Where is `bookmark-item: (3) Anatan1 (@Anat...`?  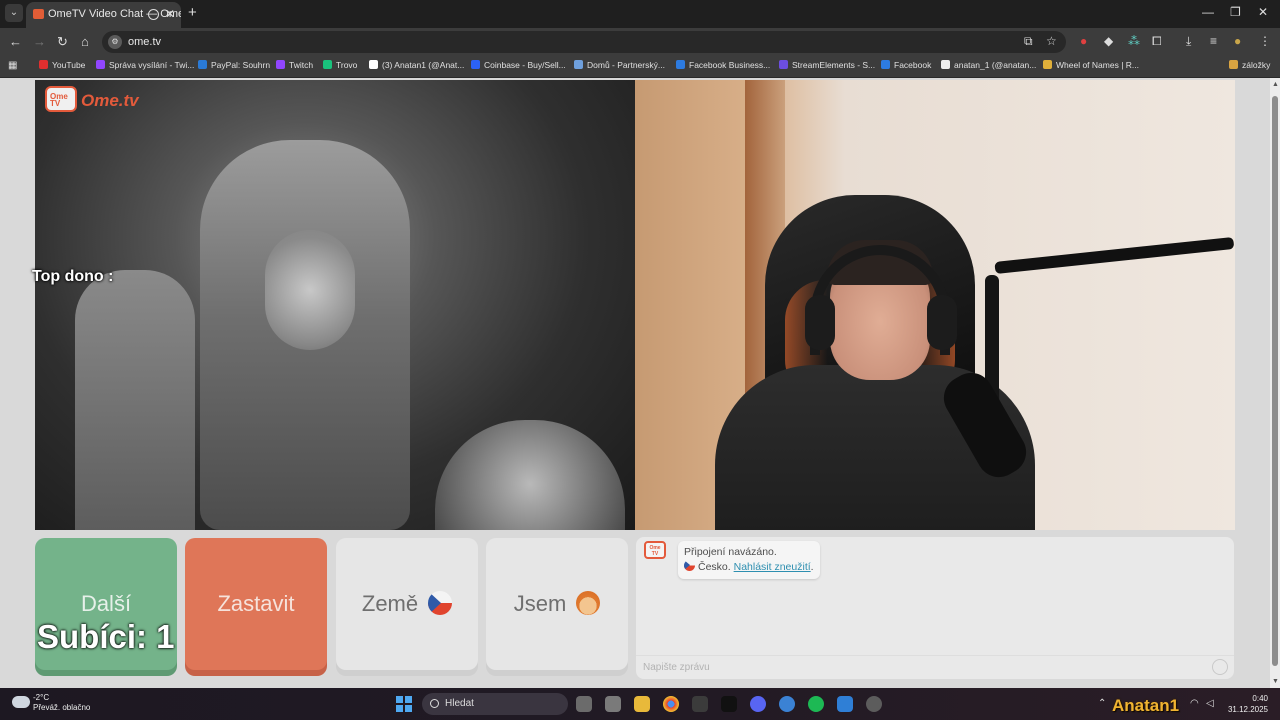 bookmark-item: (3) Anatan1 (@Anat... is located at coordinates (416, 65).